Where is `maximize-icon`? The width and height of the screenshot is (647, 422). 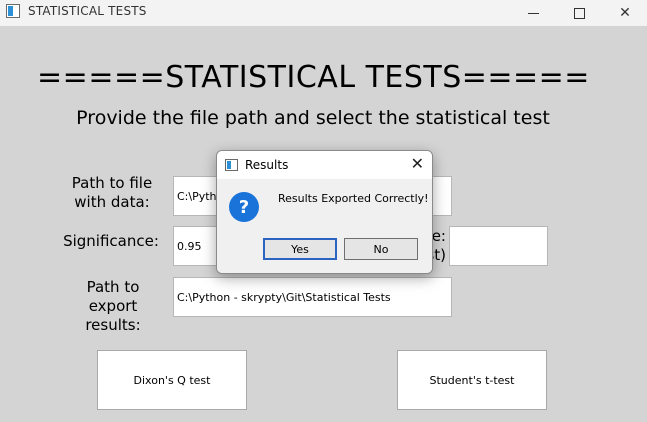 maximize-icon is located at coordinates (579, 13).